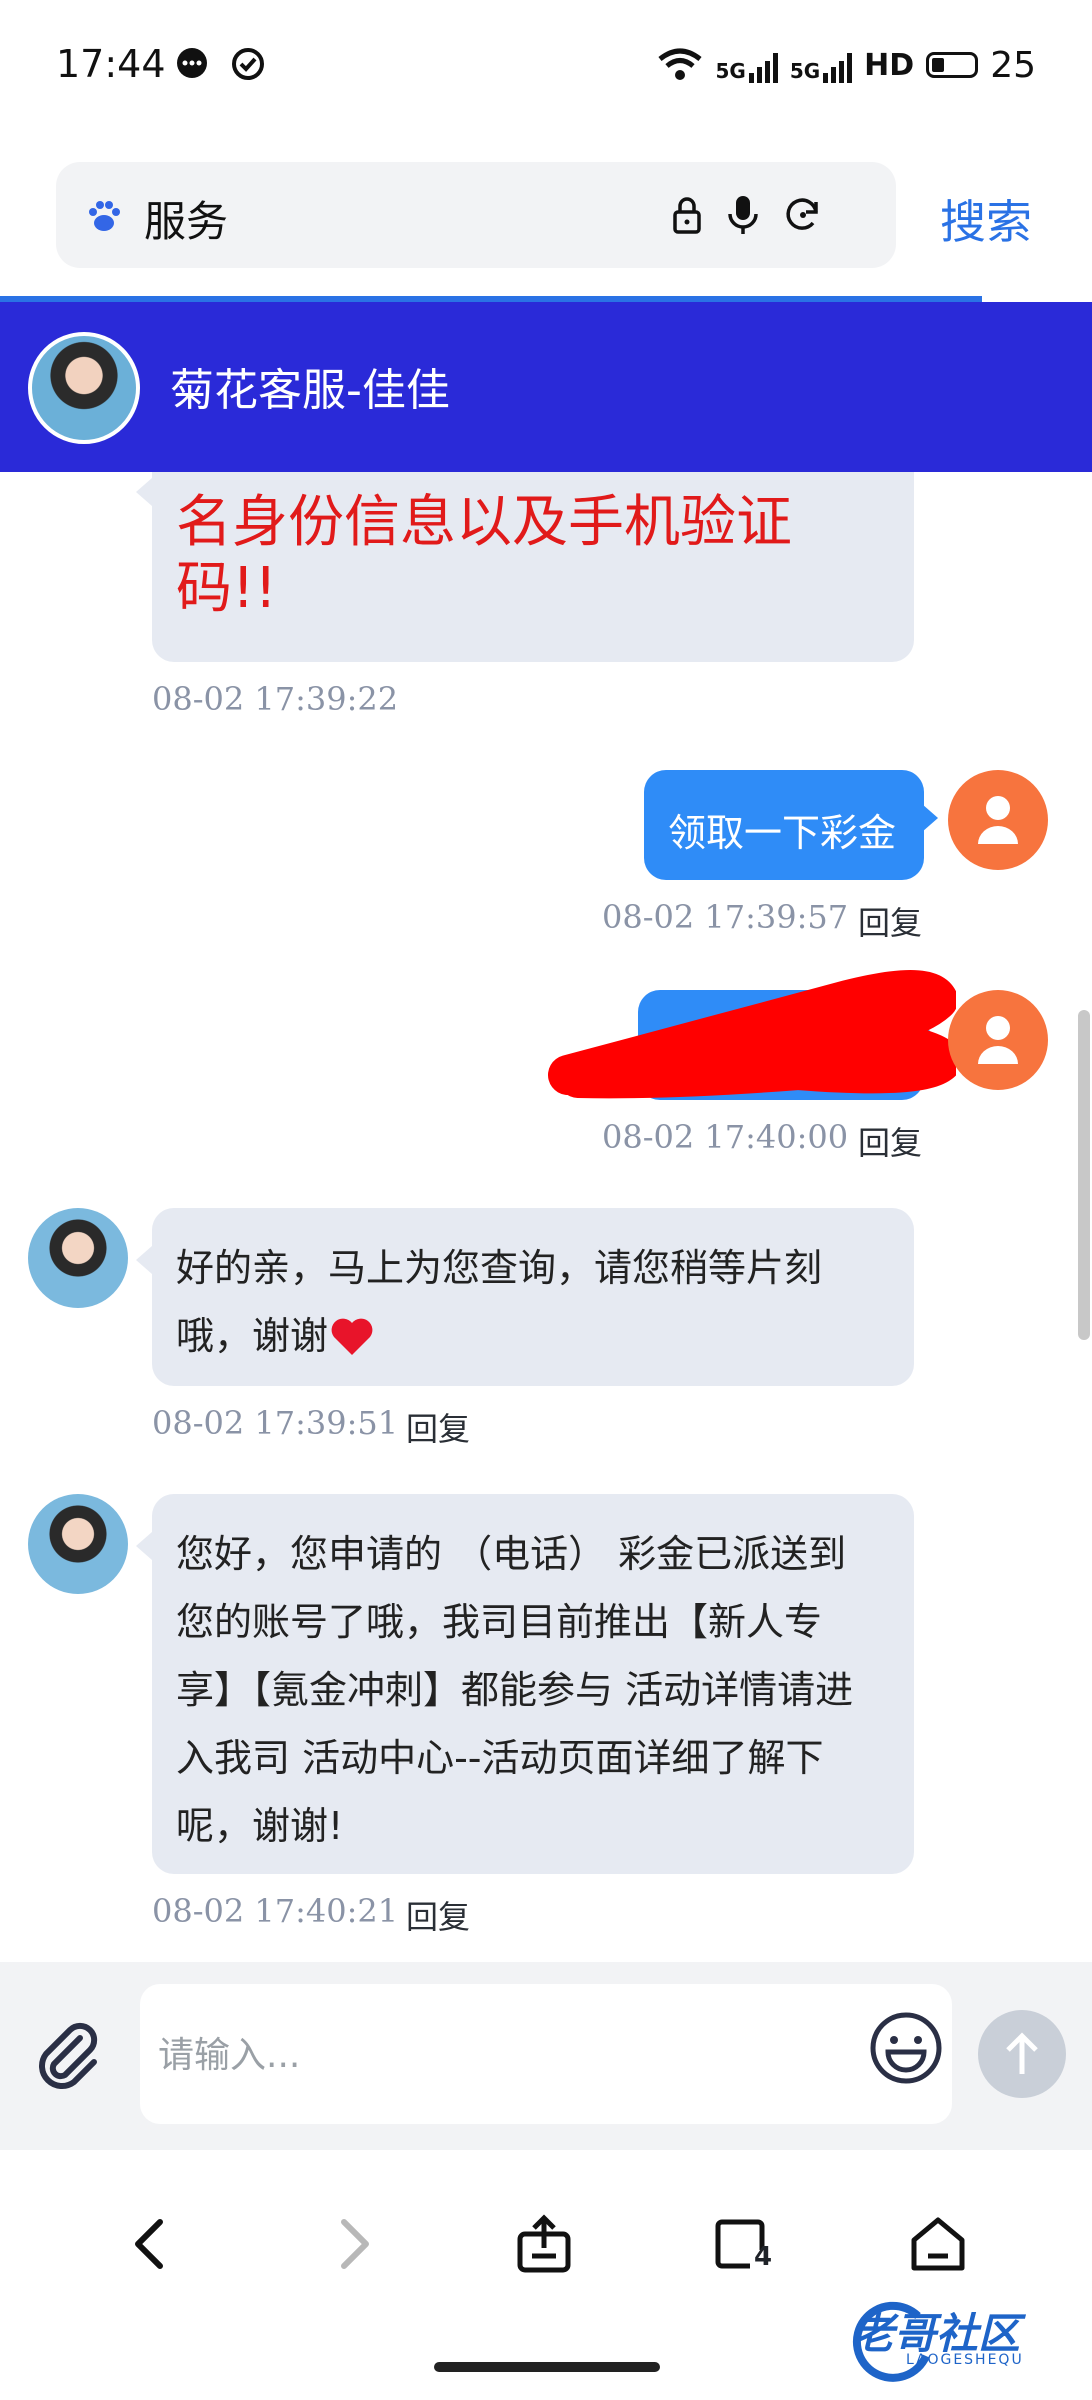 The width and height of the screenshot is (1092, 2400). What do you see at coordinates (500, 1758) in the screenshot?
I see `message-text: 入我司 活动中心--活动页面详细了解下` at bounding box center [500, 1758].